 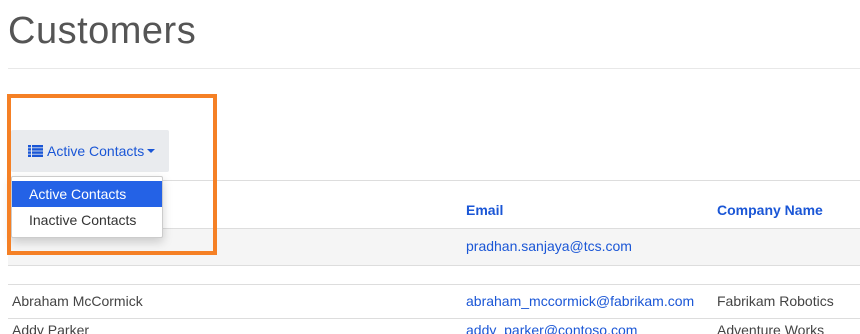 I want to click on menu-item-inactive-contacts: Inactive Contacts, so click(x=87, y=220).